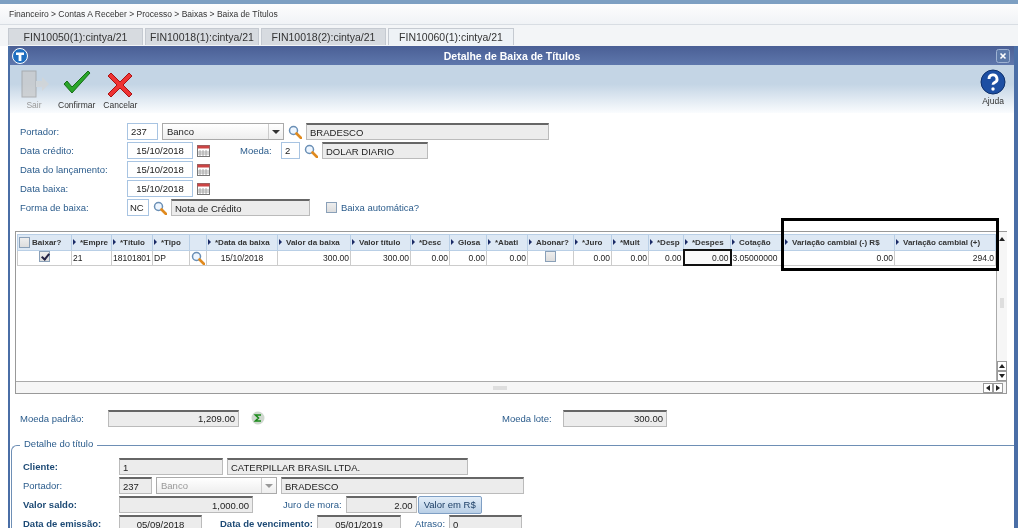 This screenshot has height=528, width=1018. I want to click on column-header: Variação cambial (-) R$, so click(839, 242).